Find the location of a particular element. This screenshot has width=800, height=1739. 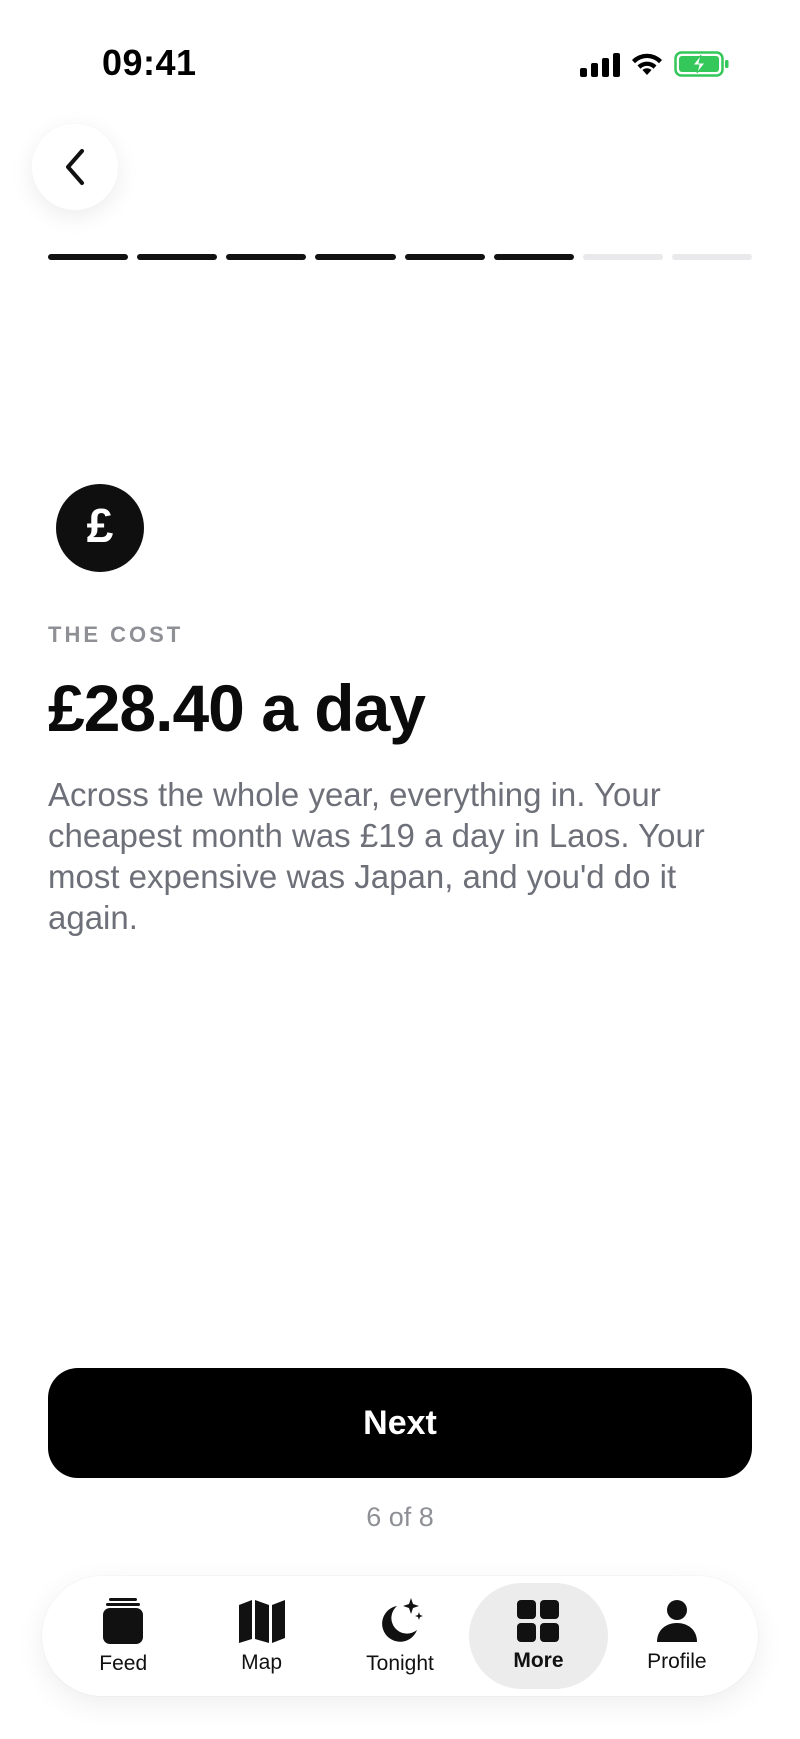

chevron-left-icon is located at coordinates (75, 167).